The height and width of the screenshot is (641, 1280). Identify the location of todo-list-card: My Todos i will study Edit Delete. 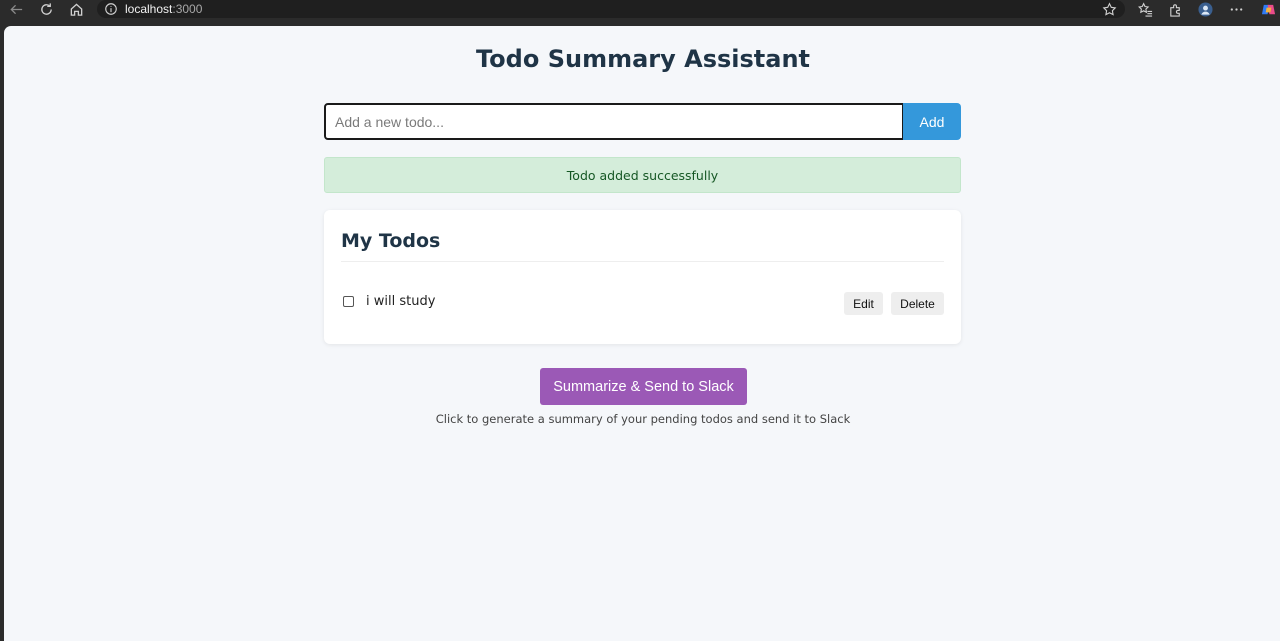
(642, 277).